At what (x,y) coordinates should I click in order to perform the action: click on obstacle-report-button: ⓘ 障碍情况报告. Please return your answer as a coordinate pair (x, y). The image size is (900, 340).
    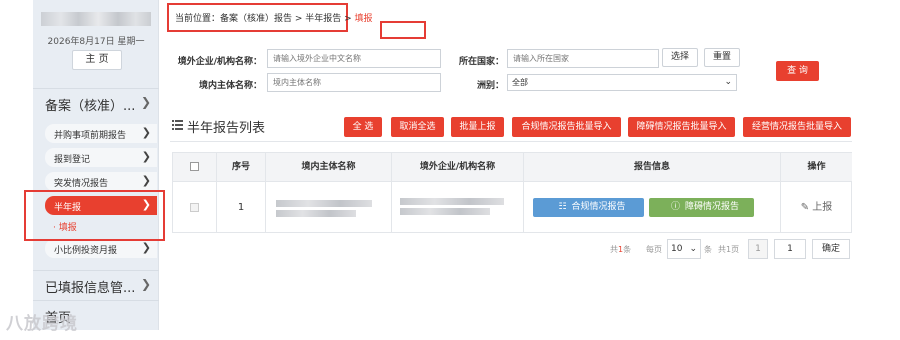
    Looking at the image, I should click on (701, 207).